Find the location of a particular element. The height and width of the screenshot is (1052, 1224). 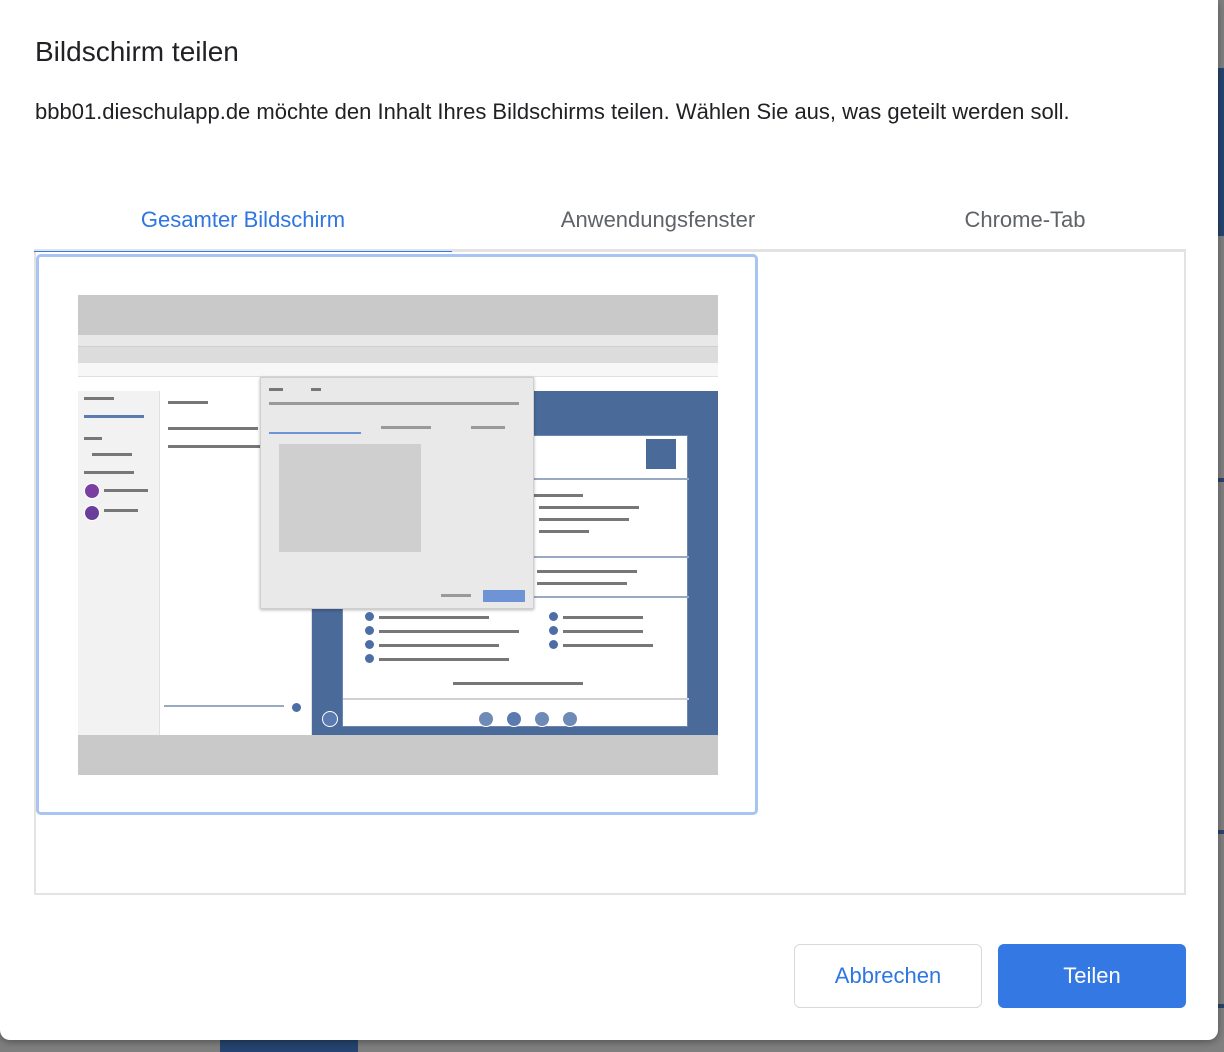

dialog-title: Bildschirm teilen is located at coordinates (137, 51).